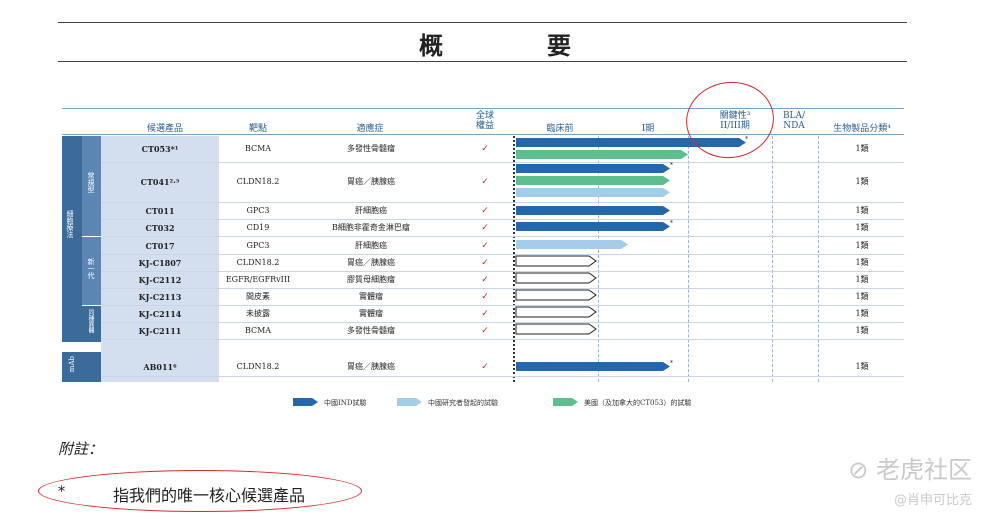  Describe the element at coordinates (81, 449) in the screenshot. I see `notes-heading: 附註：` at that location.